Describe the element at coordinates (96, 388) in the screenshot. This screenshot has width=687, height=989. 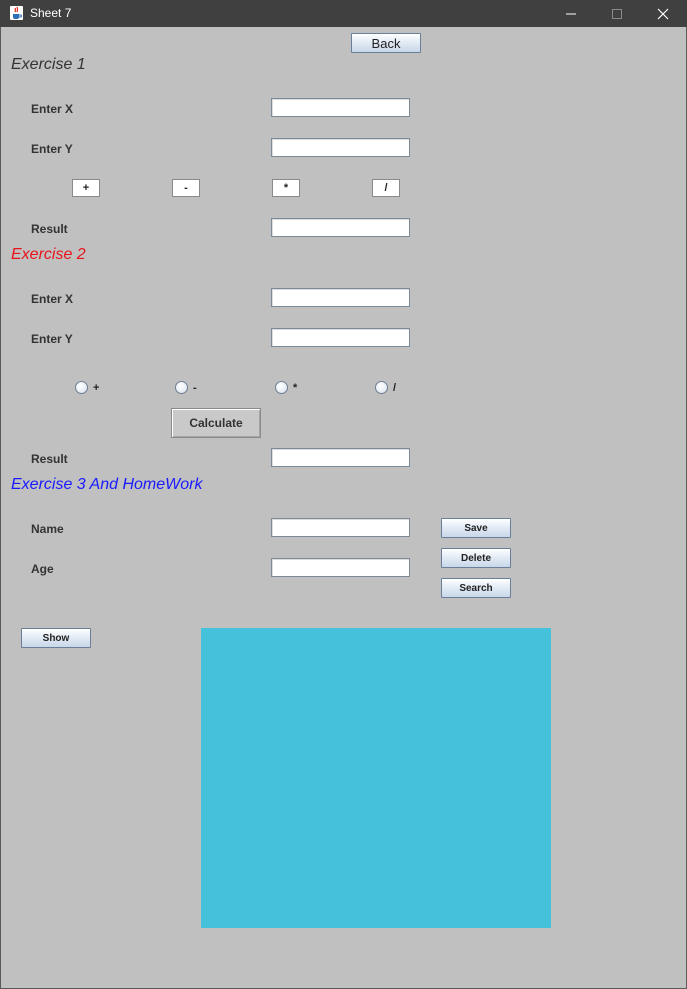
I see `radio-label: +` at that location.